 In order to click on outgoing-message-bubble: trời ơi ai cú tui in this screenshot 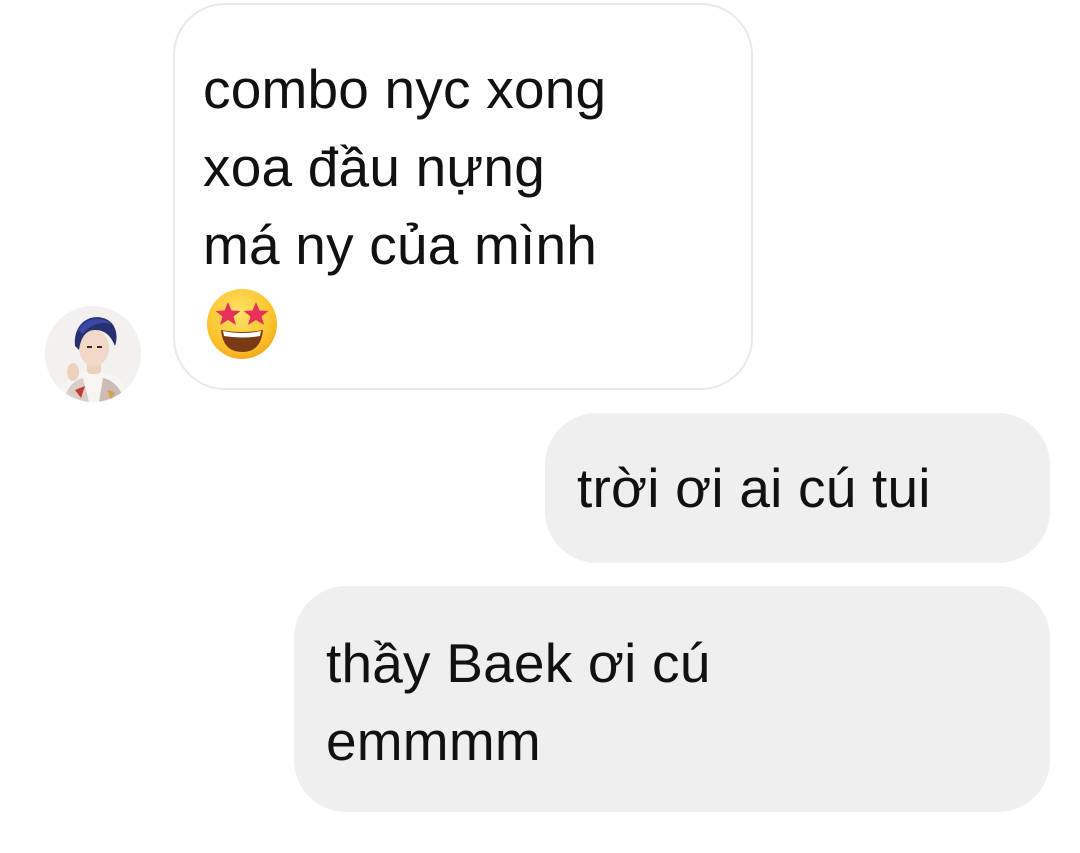, I will do `click(797, 488)`.